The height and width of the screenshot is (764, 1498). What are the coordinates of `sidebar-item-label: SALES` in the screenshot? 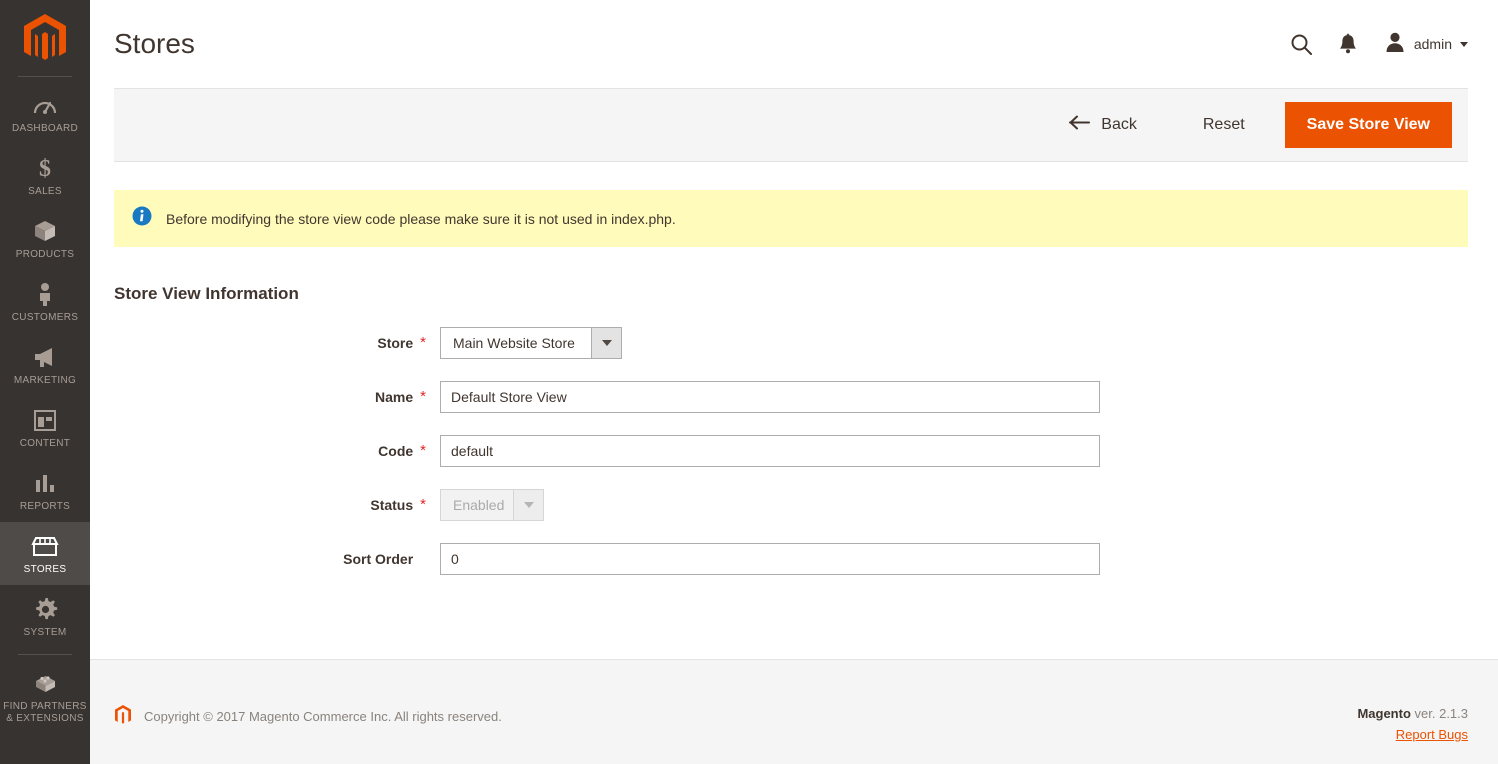 It's located at (45, 191).